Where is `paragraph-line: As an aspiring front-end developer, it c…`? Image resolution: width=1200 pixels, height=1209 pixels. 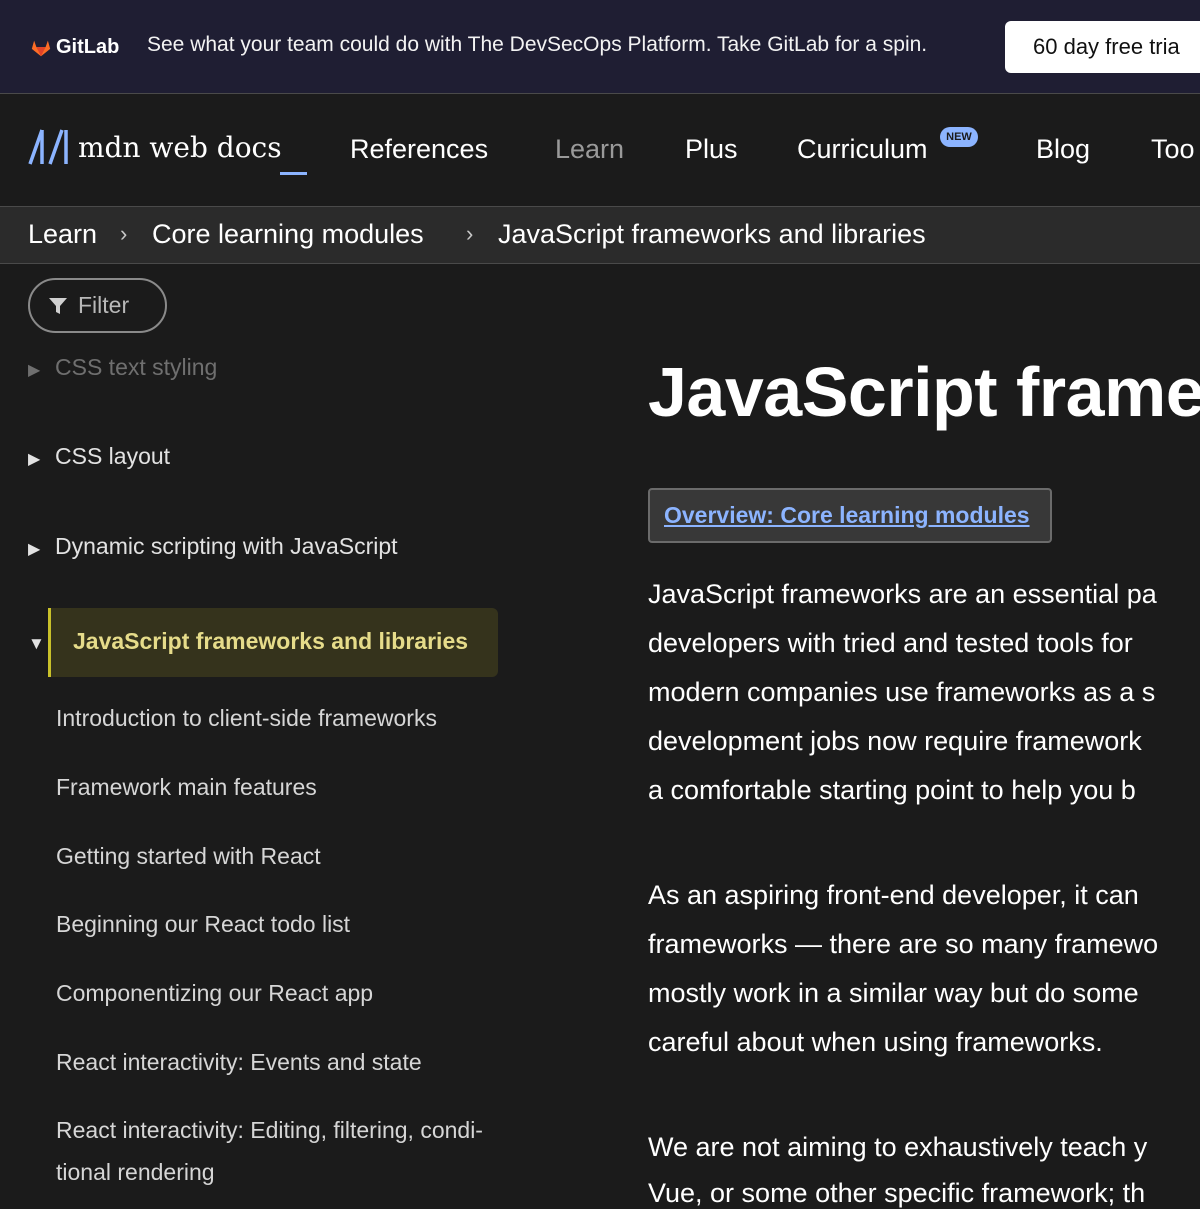 paragraph-line: As an aspiring front-end developer, it c… is located at coordinates (893, 895).